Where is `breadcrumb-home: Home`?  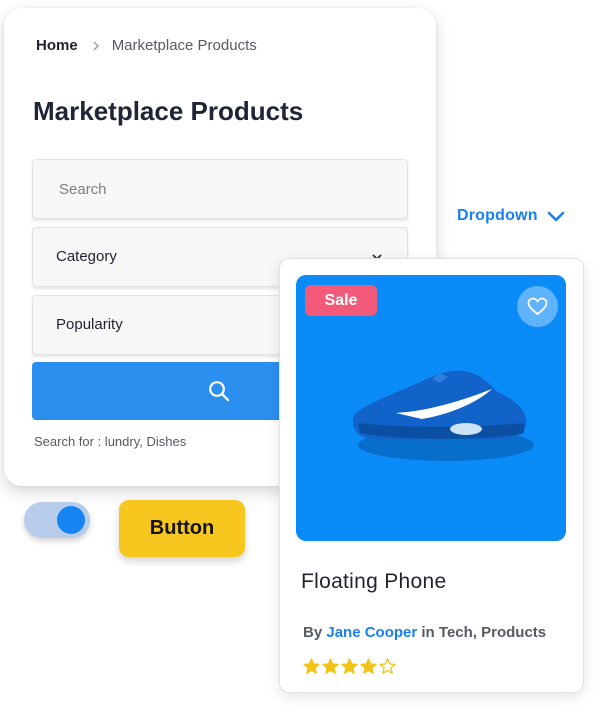 breadcrumb-home: Home is located at coordinates (57, 45).